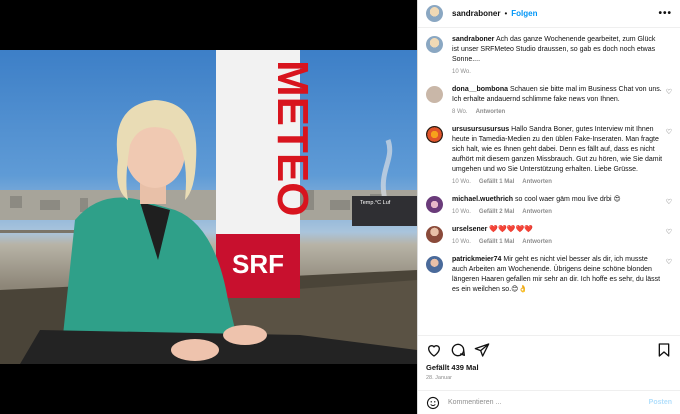 The height and width of the screenshot is (414, 680). Describe the element at coordinates (292, 138) in the screenshot. I see `meteo-sign-text: METEO` at that location.